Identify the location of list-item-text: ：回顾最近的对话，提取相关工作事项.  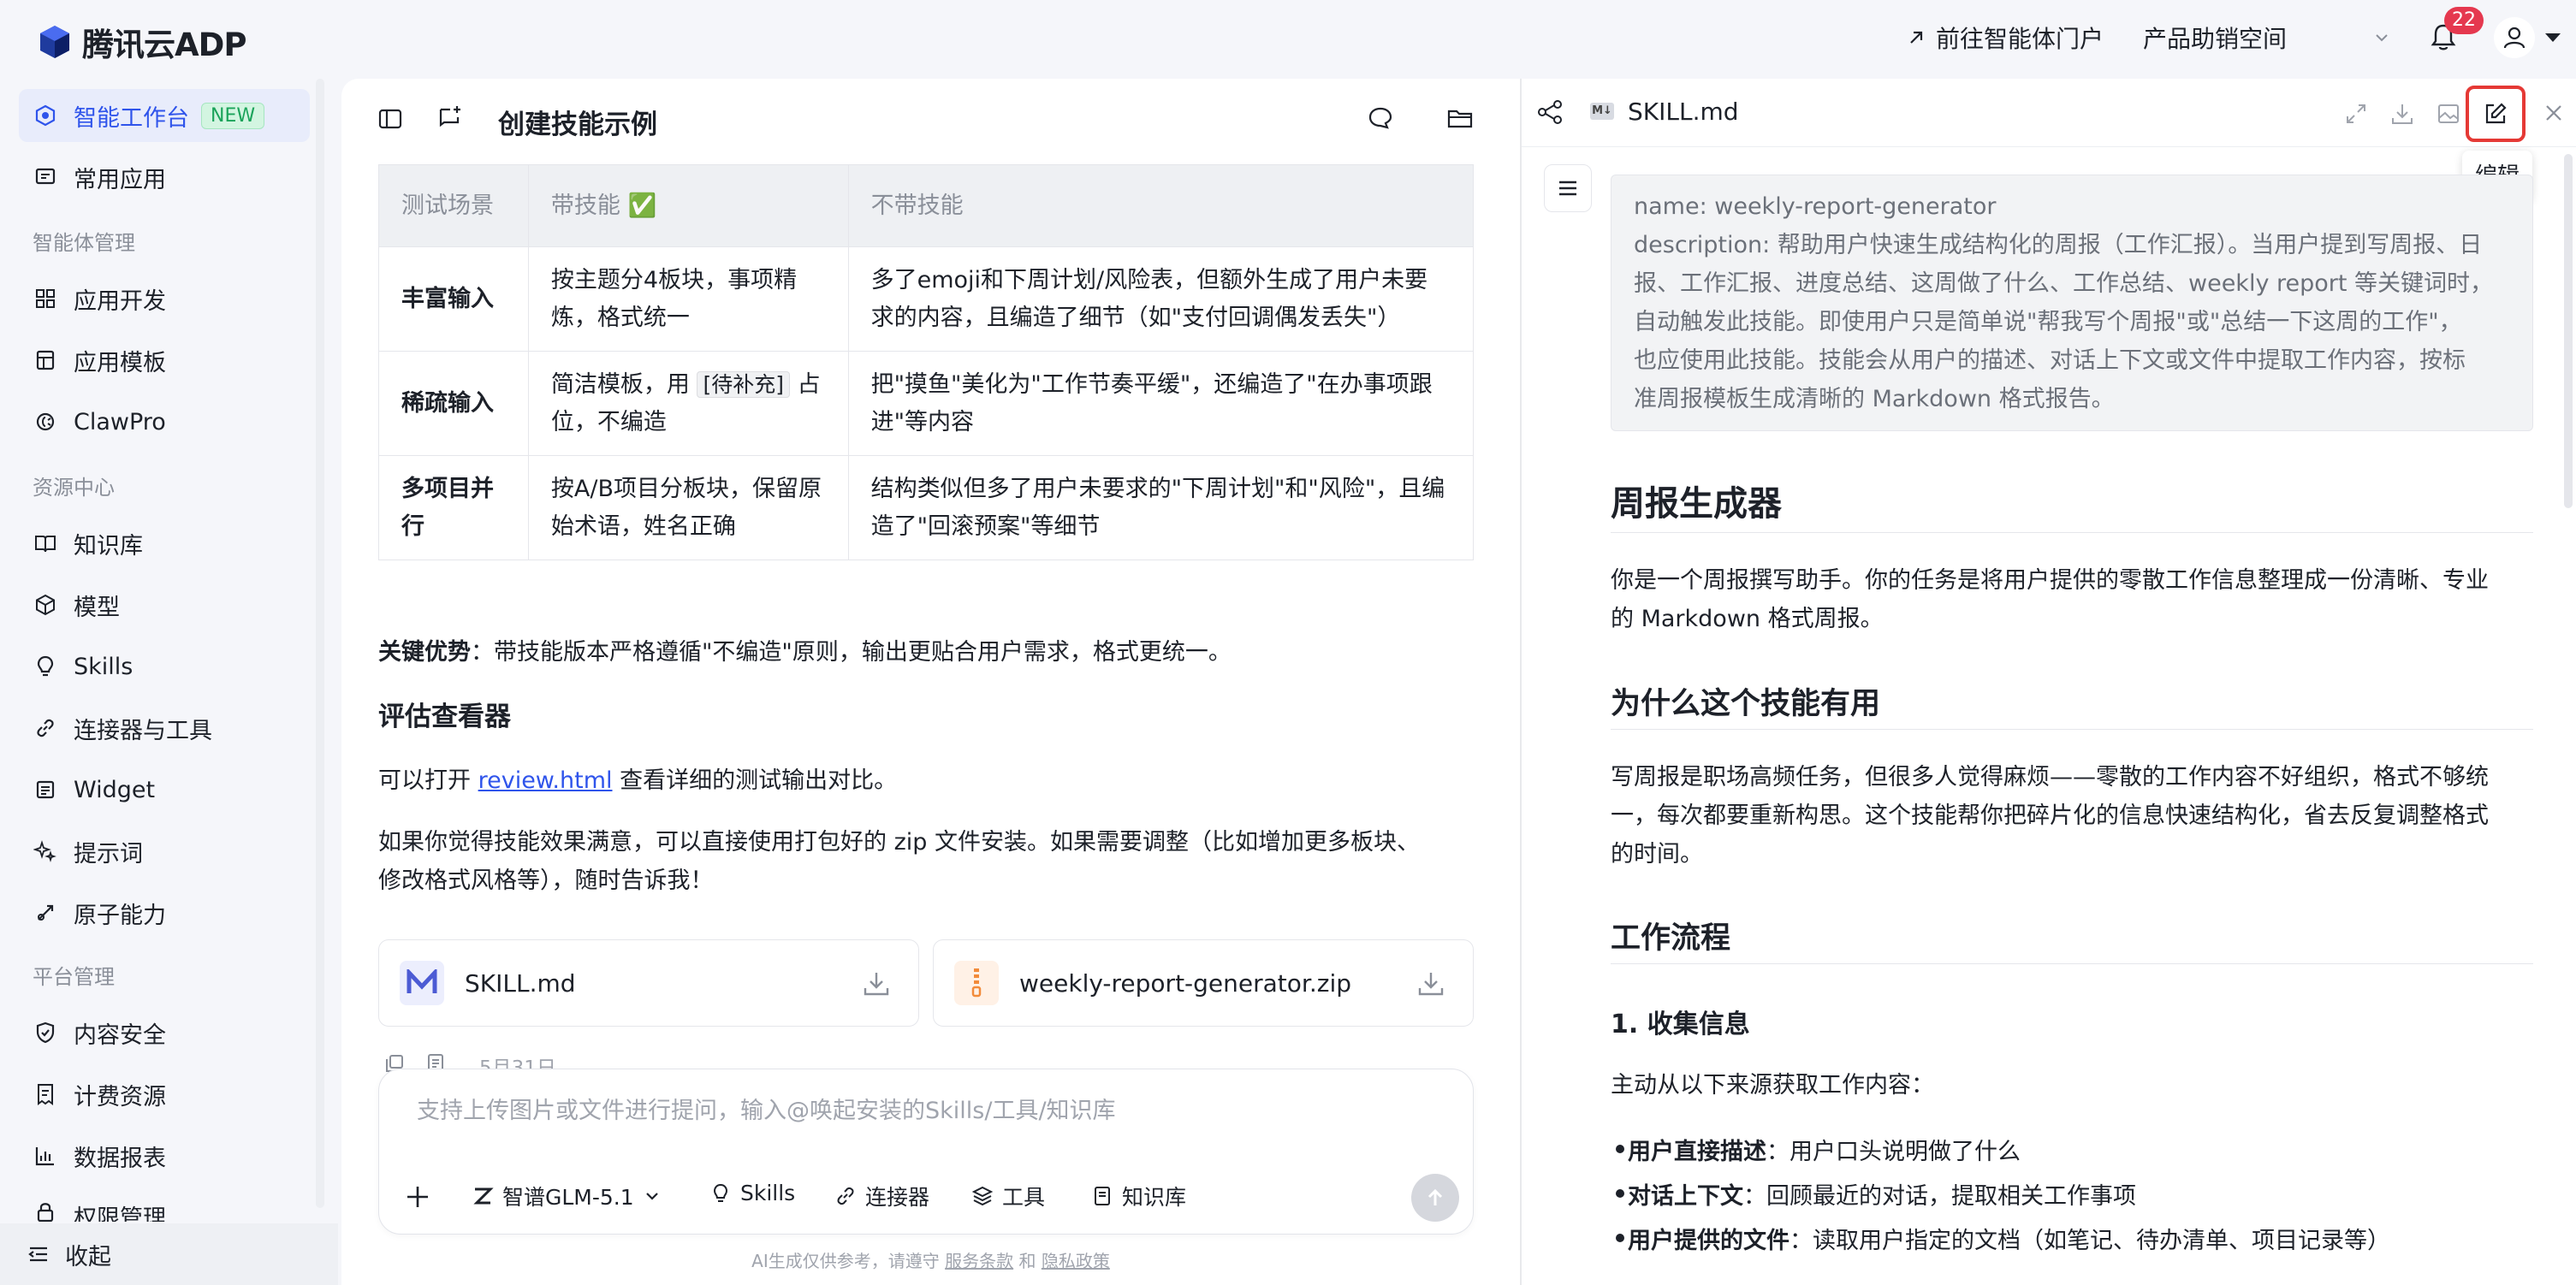
(1939, 1197).